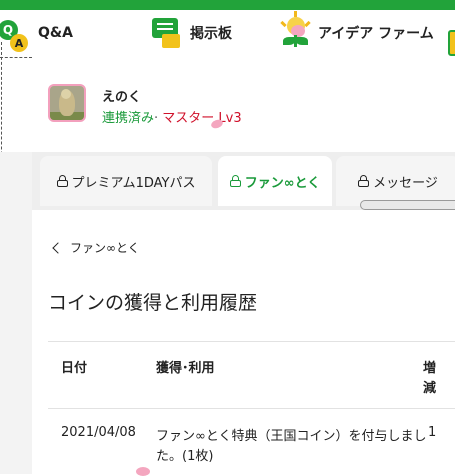 The height and width of the screenshot is (476, 455). What do you see at coordinates (282, 183) in the screenshot?
I see `tab-label-fan-toku: ファン∞とく` at bounding box center [282, 183].